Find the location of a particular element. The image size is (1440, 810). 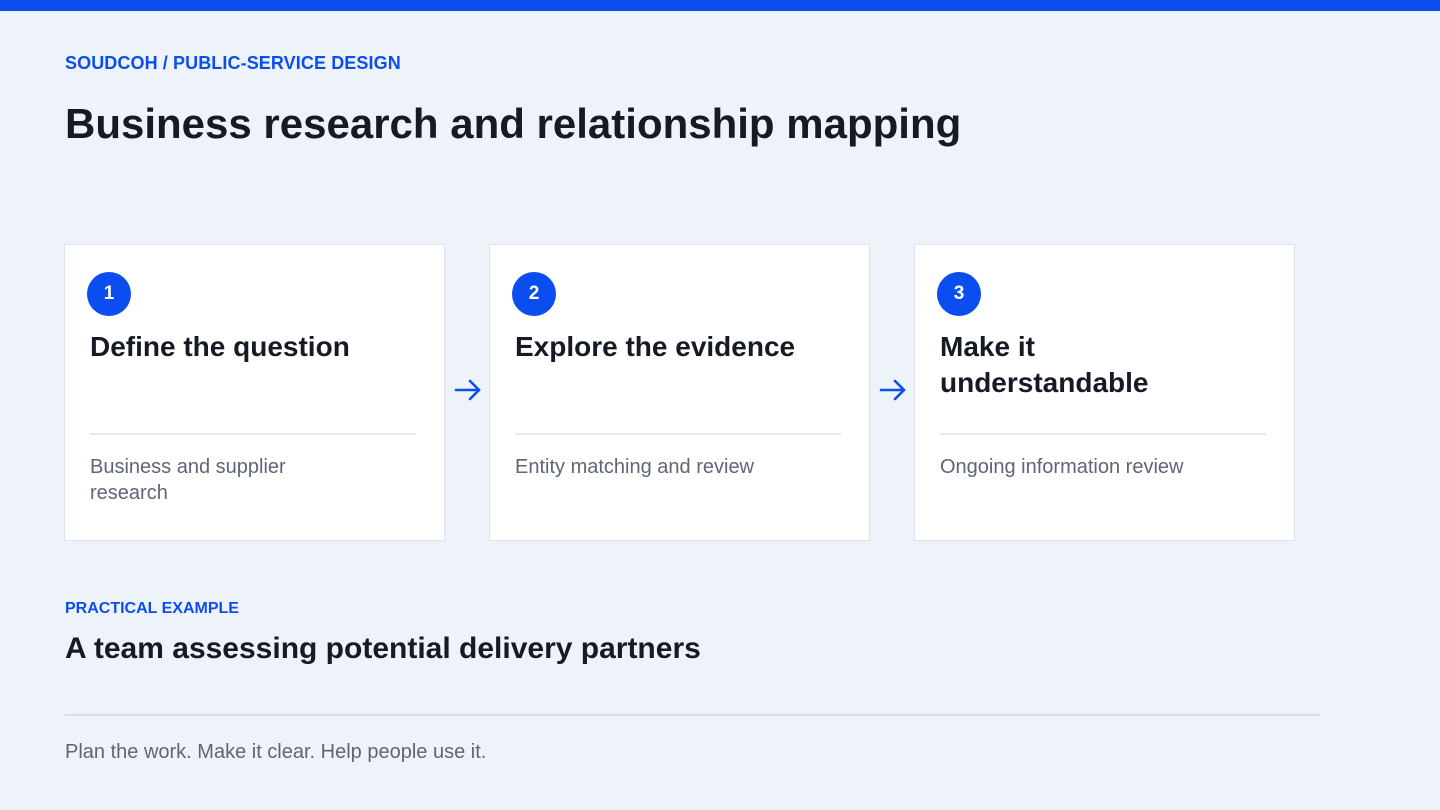

step-number-badge: 1 is located at coordinates (109, 294).